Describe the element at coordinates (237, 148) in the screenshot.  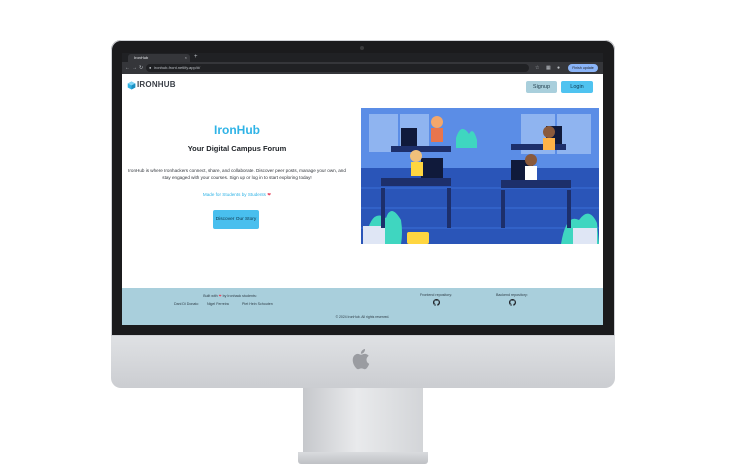
I see `hero-subtitle: Your Digital Campus Forum` at that location.